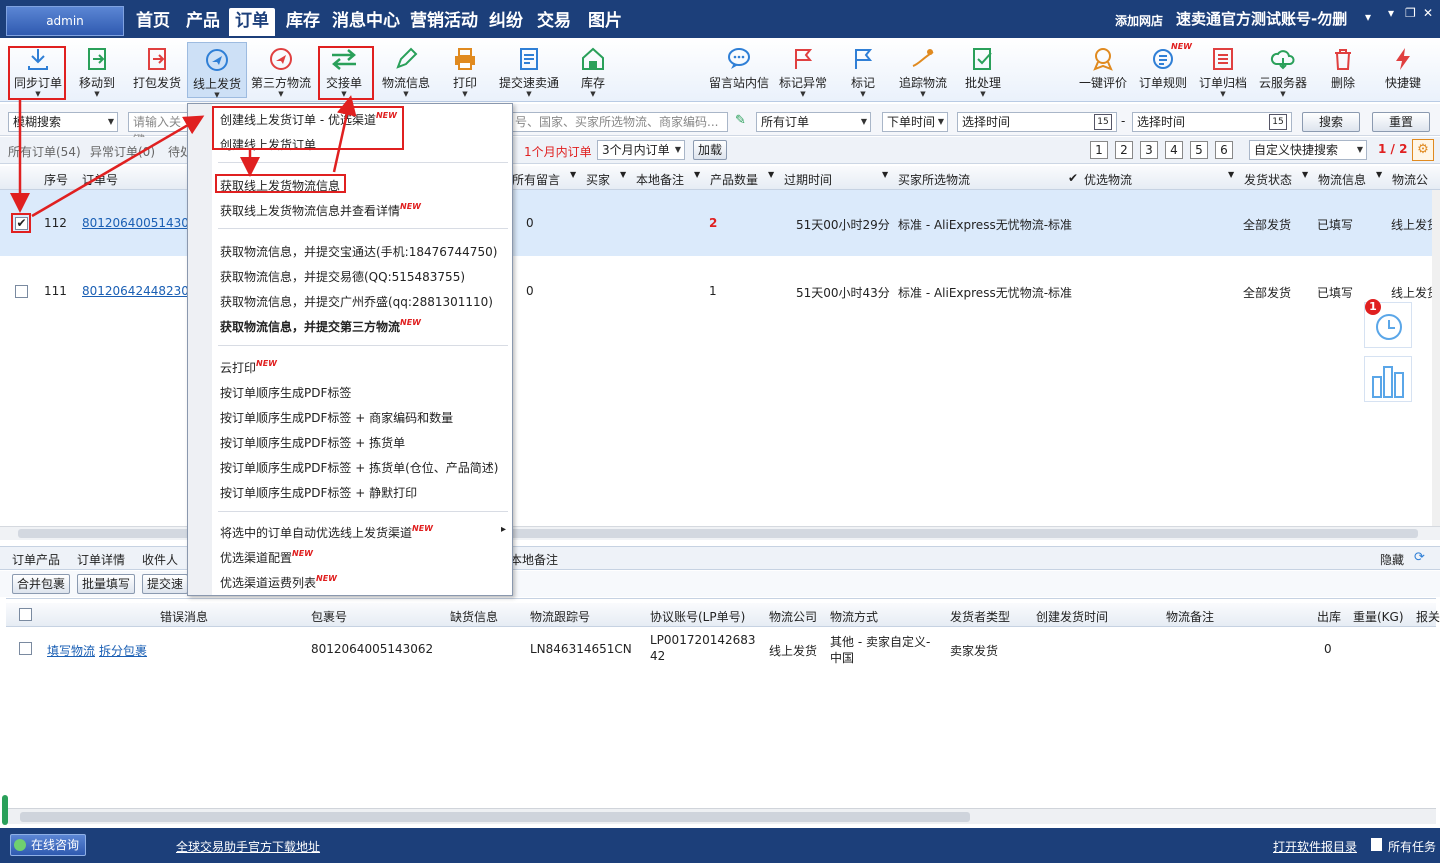 The image size is (1440, 863). What do you see at coordinates (118, 166) in the screenshot?
I see `arrow-checkbox-to-menu` at bounding box center [118, 166].